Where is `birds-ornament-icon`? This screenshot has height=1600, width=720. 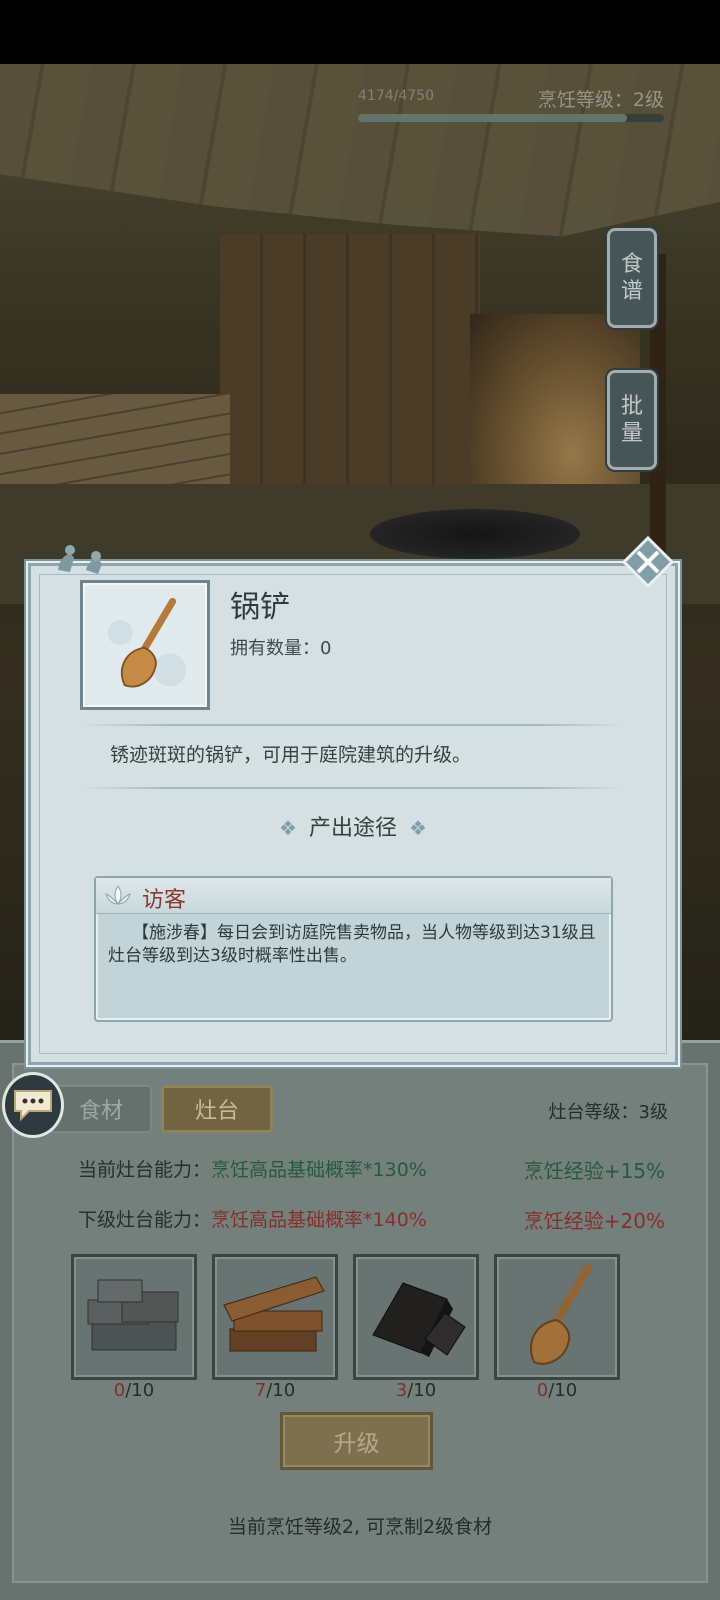 birds-ornament-icon is located at coordinates (80, 559).